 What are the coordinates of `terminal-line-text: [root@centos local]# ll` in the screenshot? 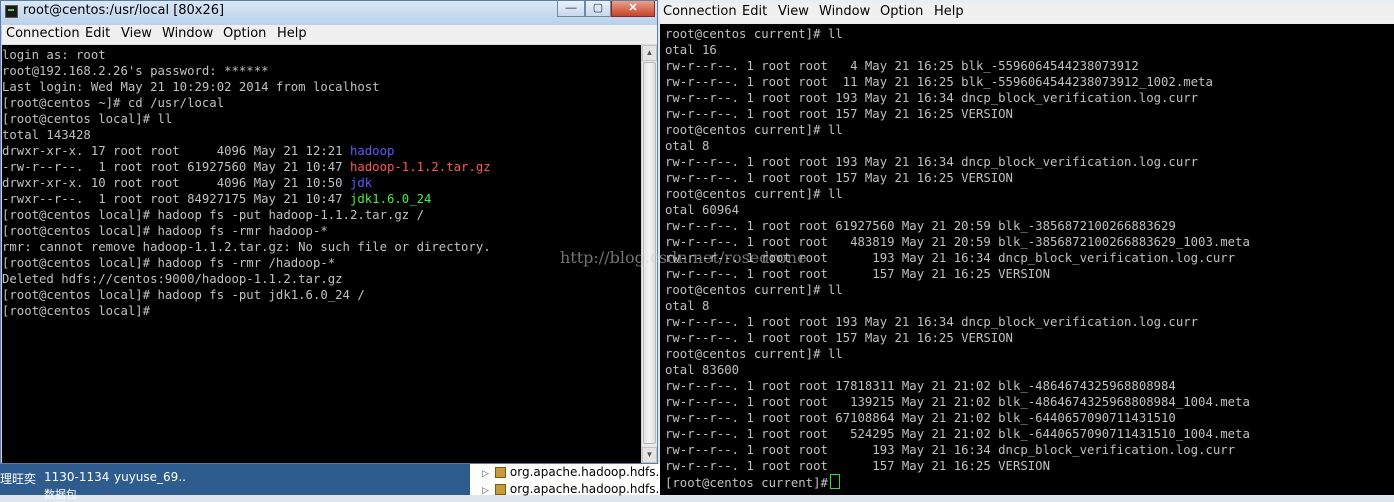 It's located at (87, 119).